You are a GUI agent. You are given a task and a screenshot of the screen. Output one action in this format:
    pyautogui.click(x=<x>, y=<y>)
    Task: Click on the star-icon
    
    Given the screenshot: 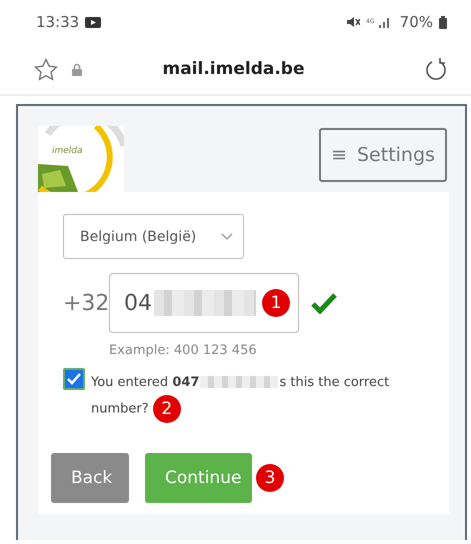 What is the action you would take?
    pyautogui.click(x=46, y=69)
    